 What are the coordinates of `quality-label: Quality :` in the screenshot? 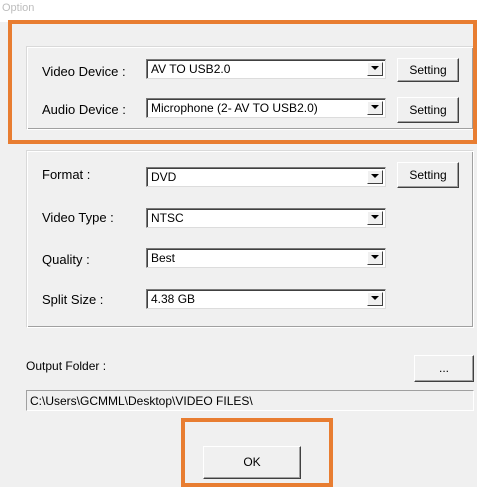 It's located at (66, 259).